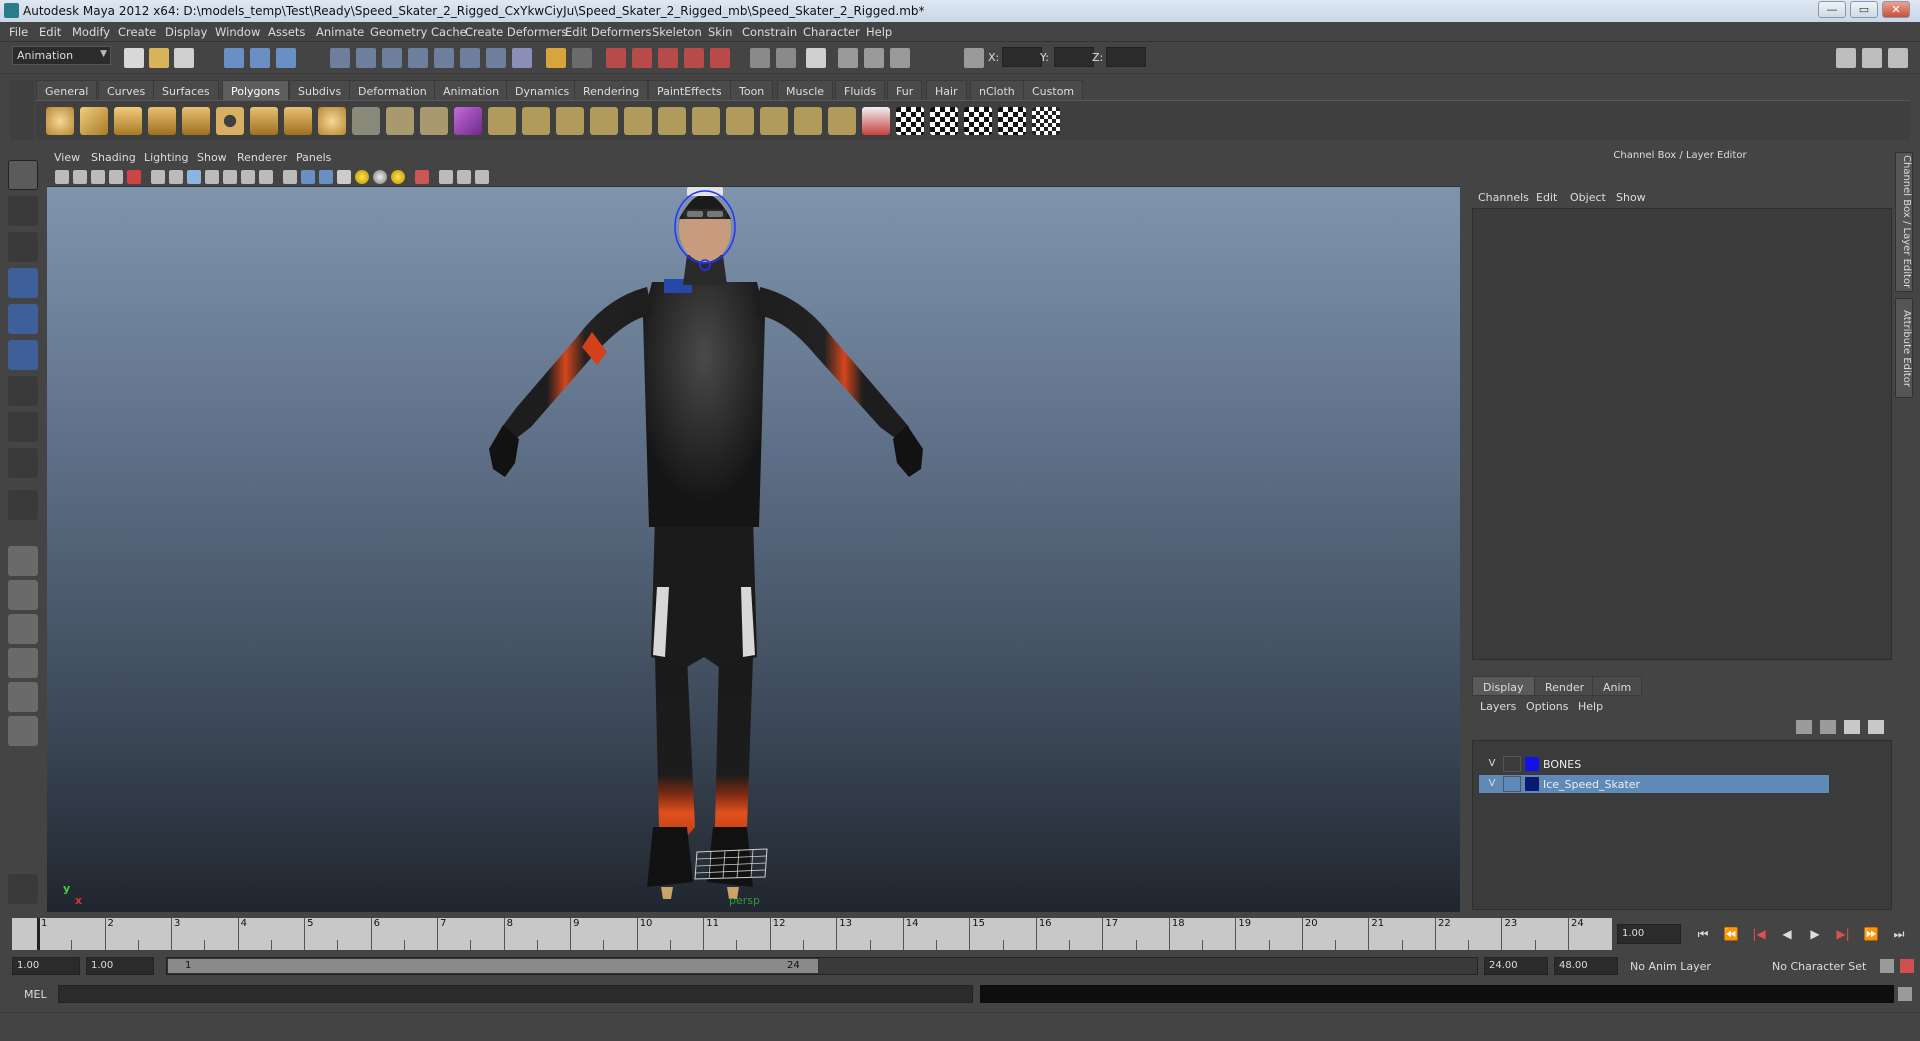  What do you see at coordinates (1649, 934) in the screenshot?
I see `current-frame-field: 1.00` at bounding box center [1649, 934].